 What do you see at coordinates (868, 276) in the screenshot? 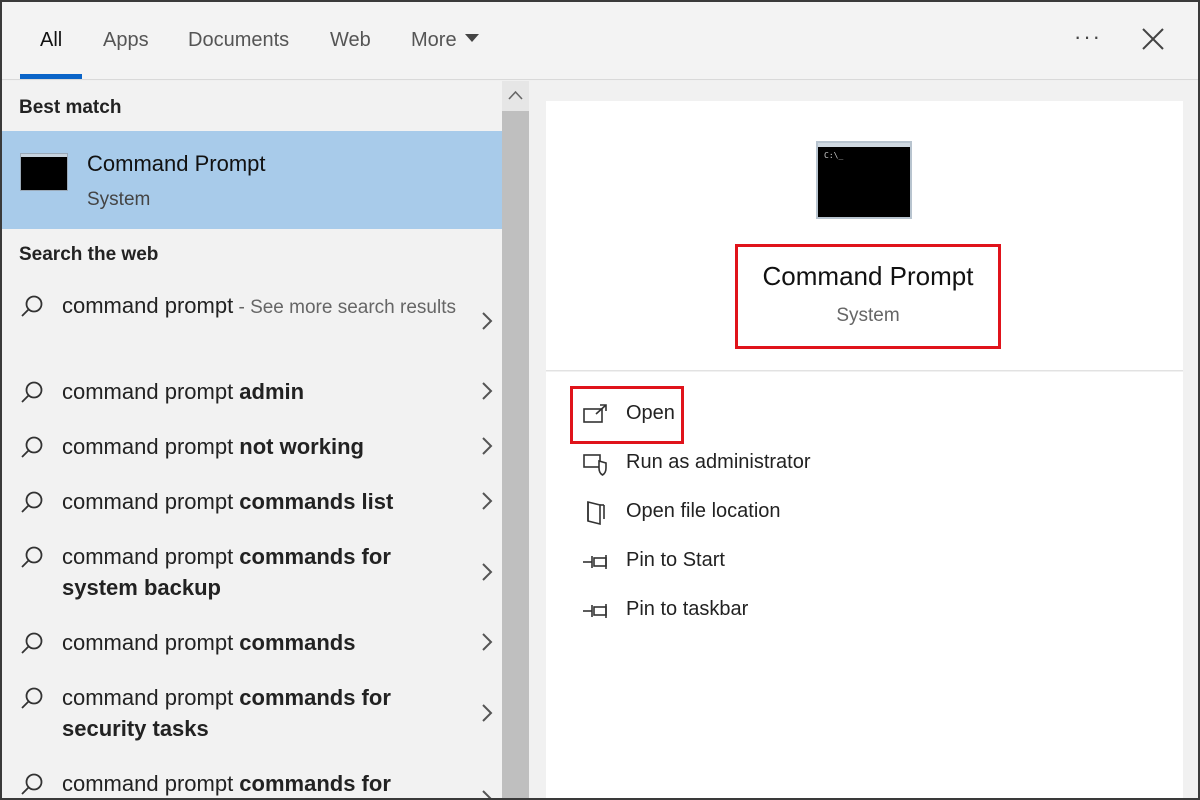
I see `detail-title: Command Prompt` at bounding box center [868, 276].